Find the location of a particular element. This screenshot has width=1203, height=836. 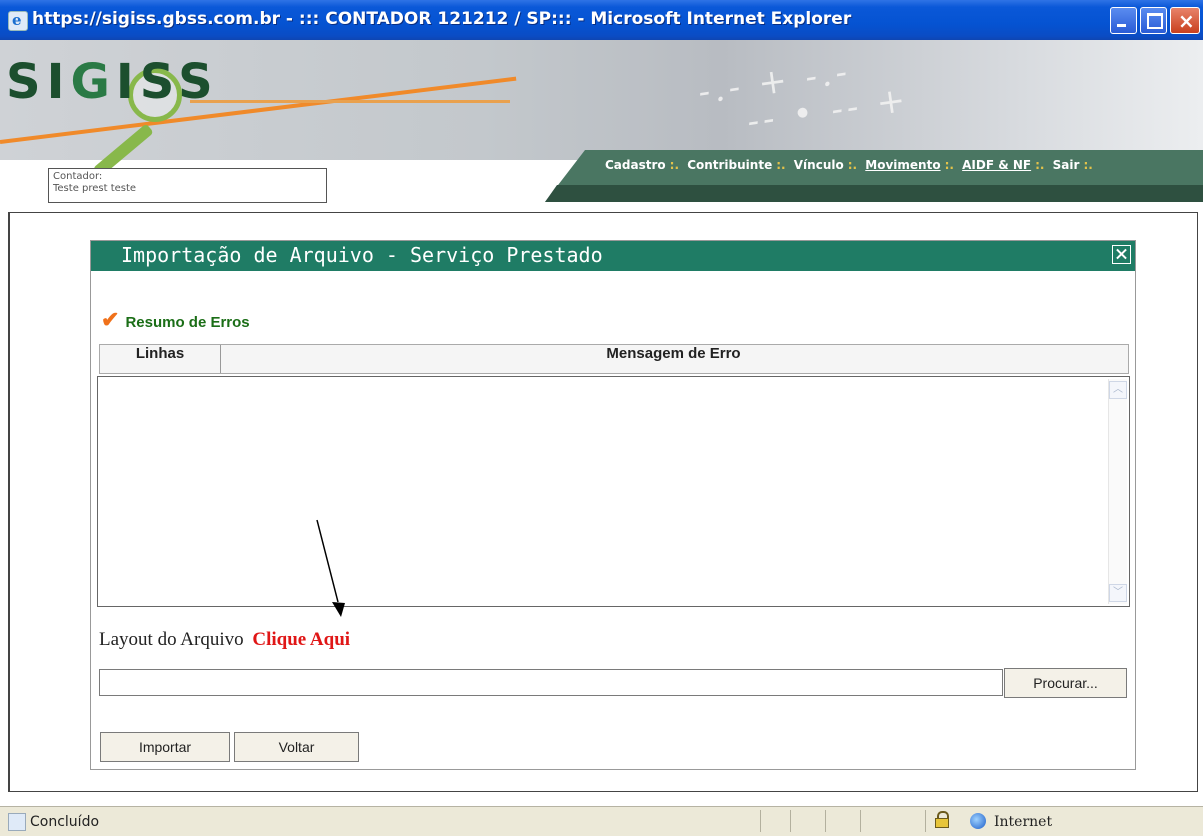

security-zone: Internet is located at coordinates (1023, 822).